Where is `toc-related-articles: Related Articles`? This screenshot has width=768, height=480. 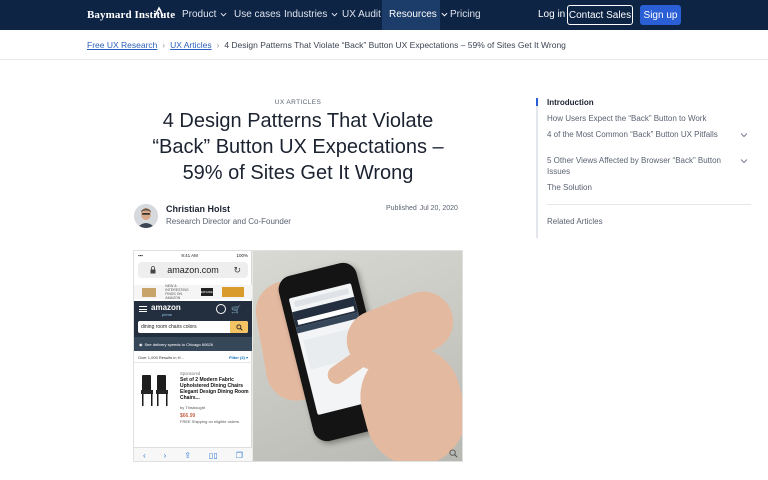 toc-related-articles: Related Articles is located at coordinates (575, 221).